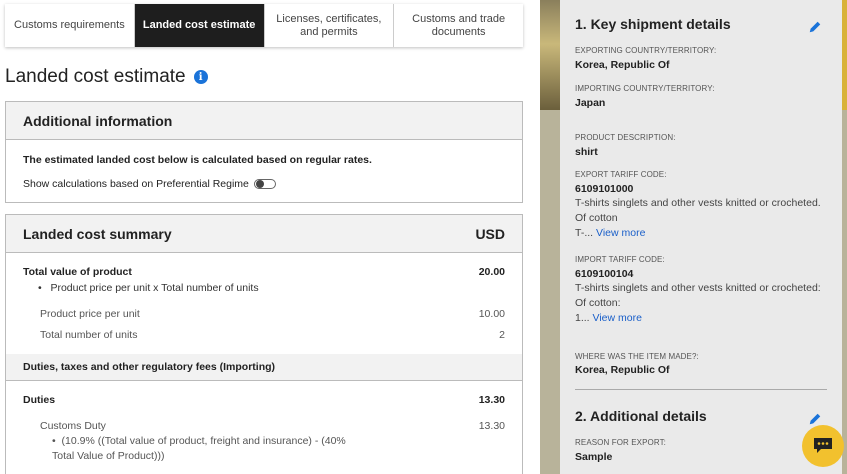 The height and width of the screenshot is (474, 847). What do you see at coordinates (637, 356) in the screenshot?
I see `item-made-label: WHERE WAS THE ITEM MADE?:` at bounding box center [637, 356].